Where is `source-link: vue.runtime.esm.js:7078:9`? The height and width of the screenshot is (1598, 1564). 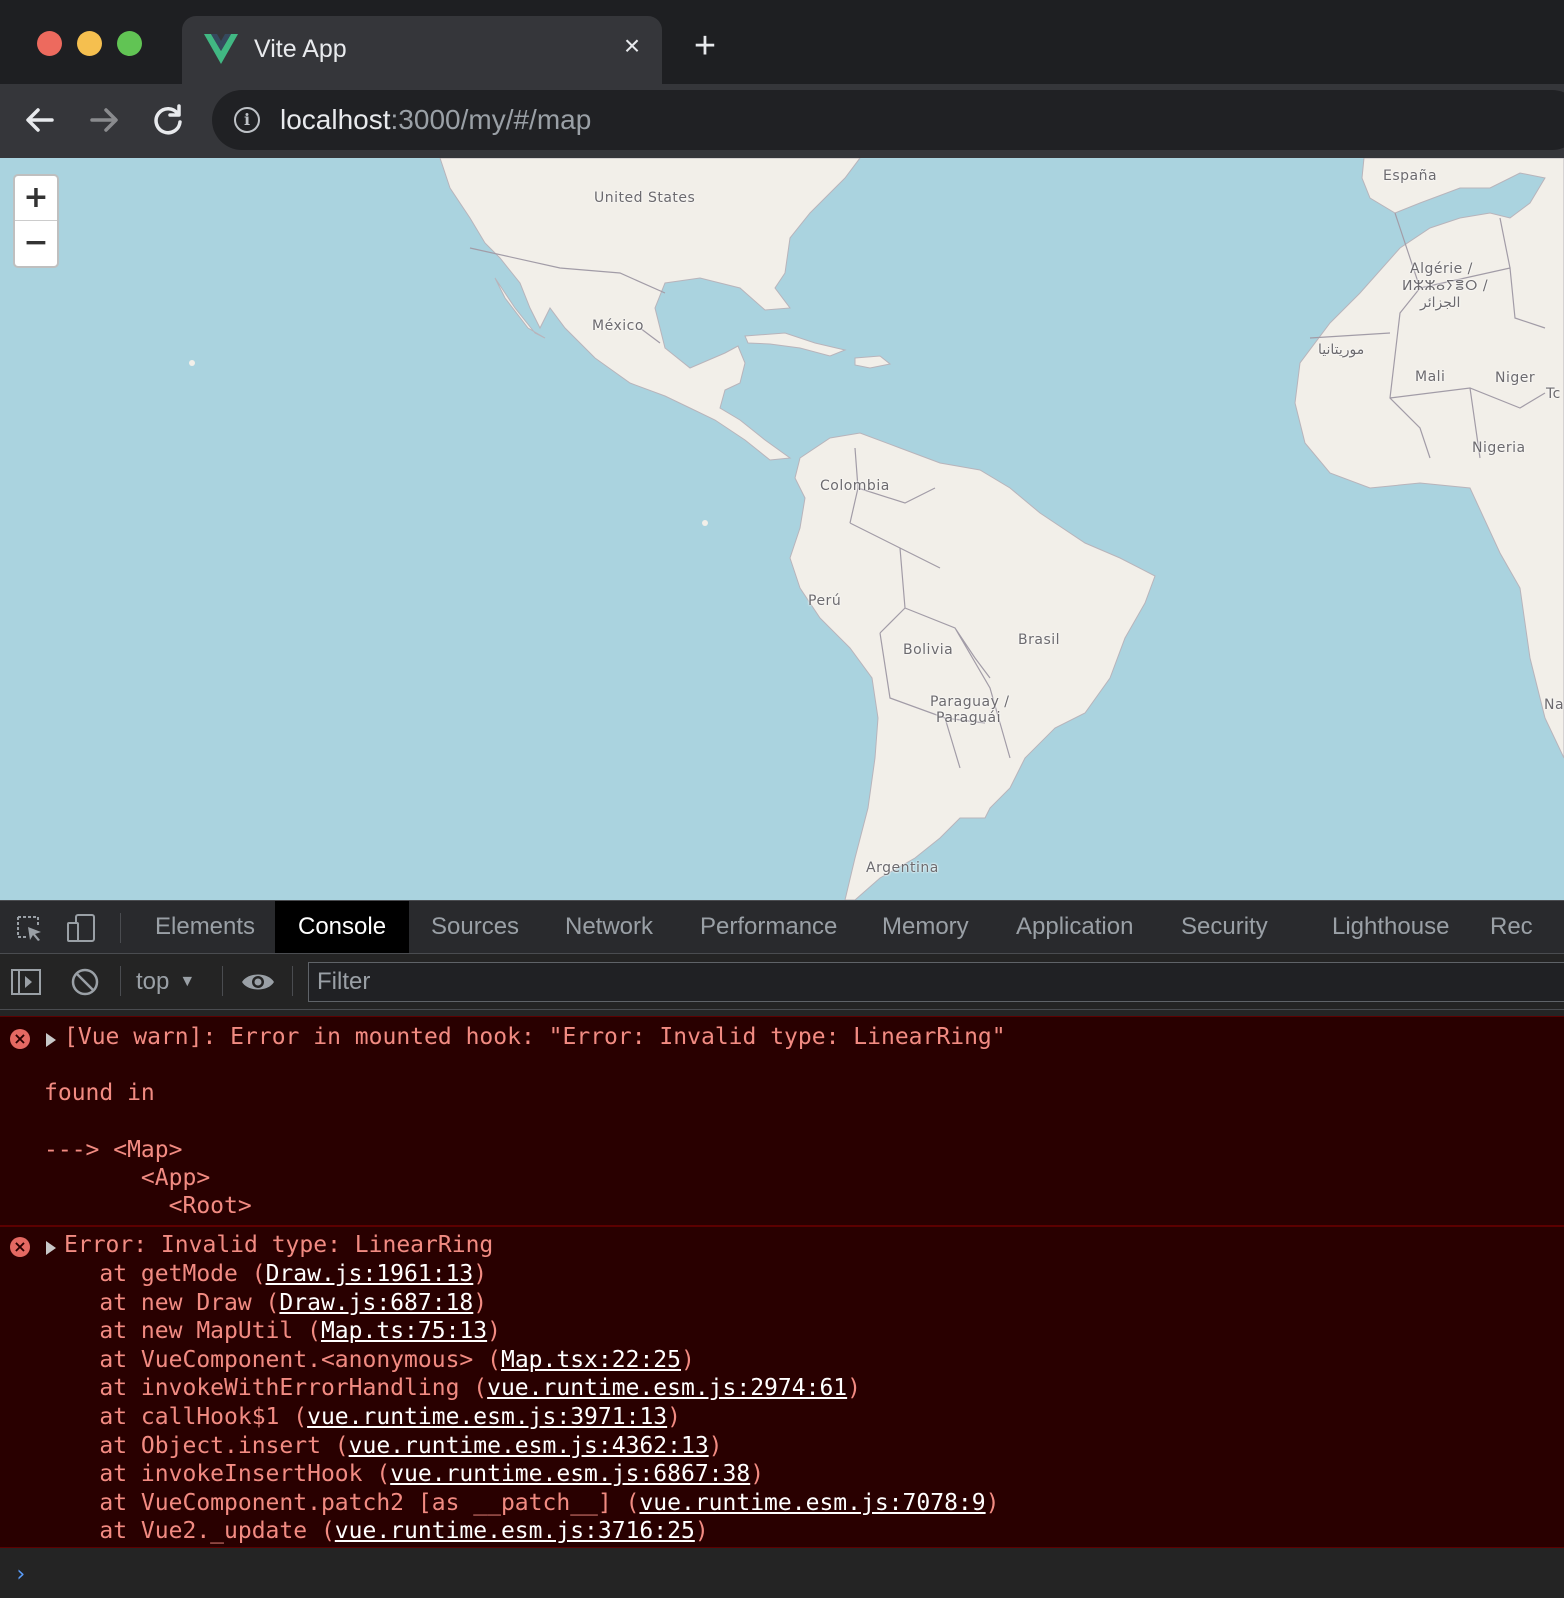
source-link: vue.runtime.esm.js:7078:9 is located at coordinates (812, 1503).